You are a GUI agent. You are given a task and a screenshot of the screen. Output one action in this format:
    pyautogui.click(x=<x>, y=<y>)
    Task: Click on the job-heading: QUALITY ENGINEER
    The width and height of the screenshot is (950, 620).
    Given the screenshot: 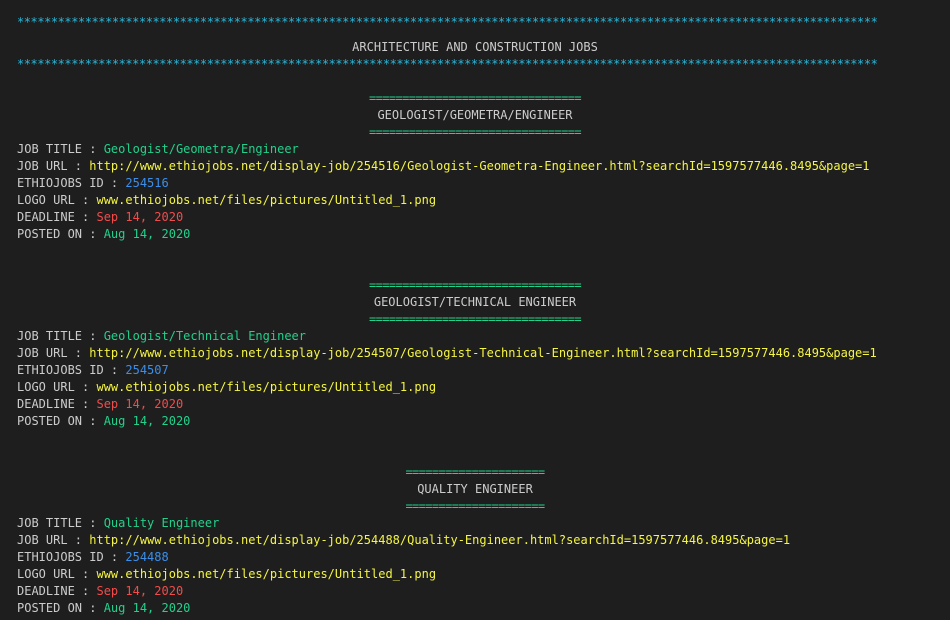 What is the action you would take?
    pyautogui.click(x=475, y=489)
    